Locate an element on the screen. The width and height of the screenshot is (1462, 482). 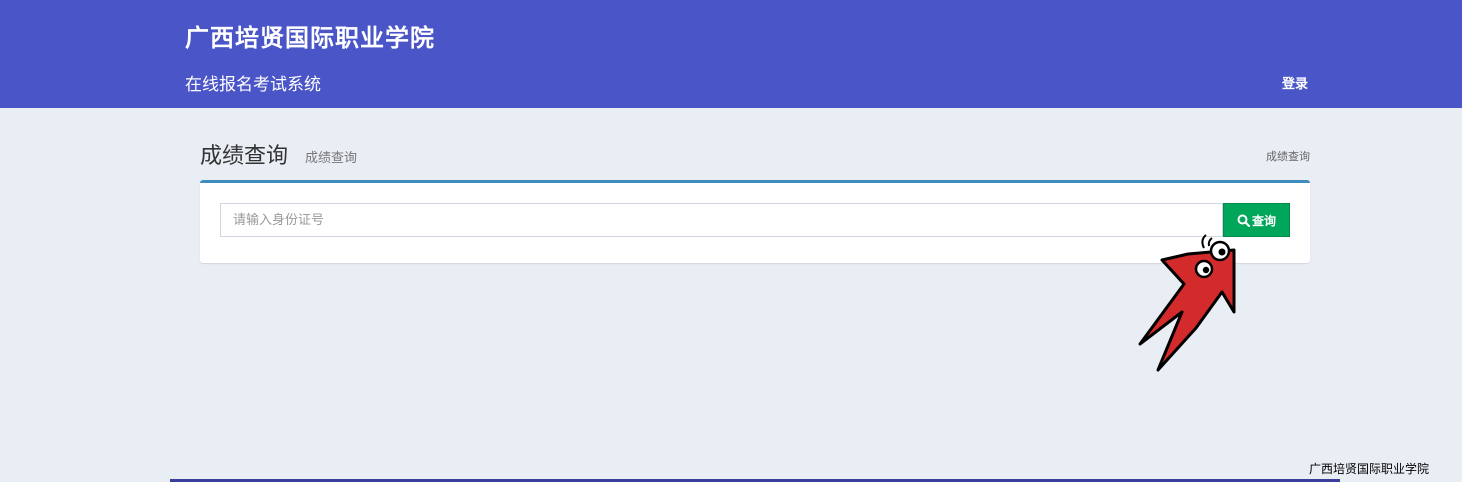
brand-title: 广西培贤国际职业学院 is located at coordinates (310, 38).